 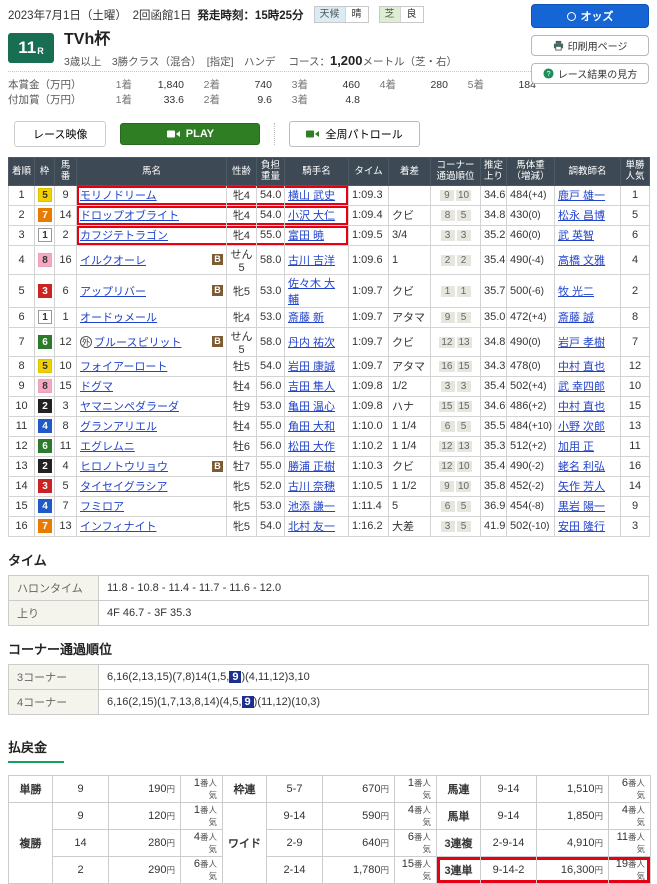 What do you see at coordinates (581, 507) in the screenshot?
I see `trainer-link: 黒岩 陽一` at bounding box center [581, 507].